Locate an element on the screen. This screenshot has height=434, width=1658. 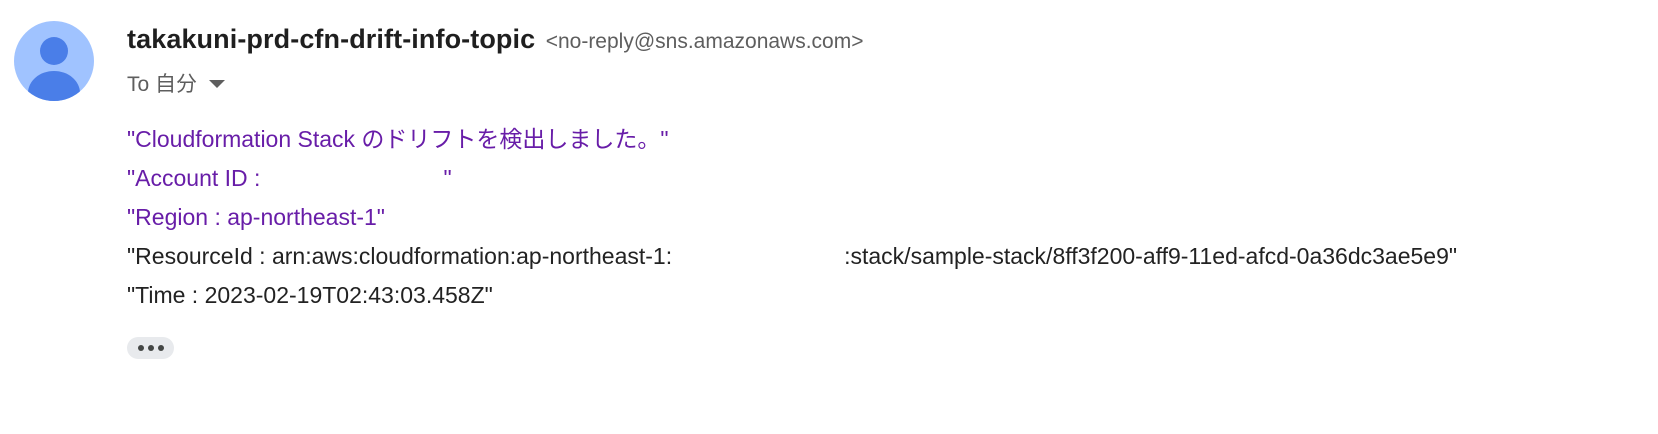
message-line-region: "Region : ap-northeast-1" is located at coordinates (256, 217).